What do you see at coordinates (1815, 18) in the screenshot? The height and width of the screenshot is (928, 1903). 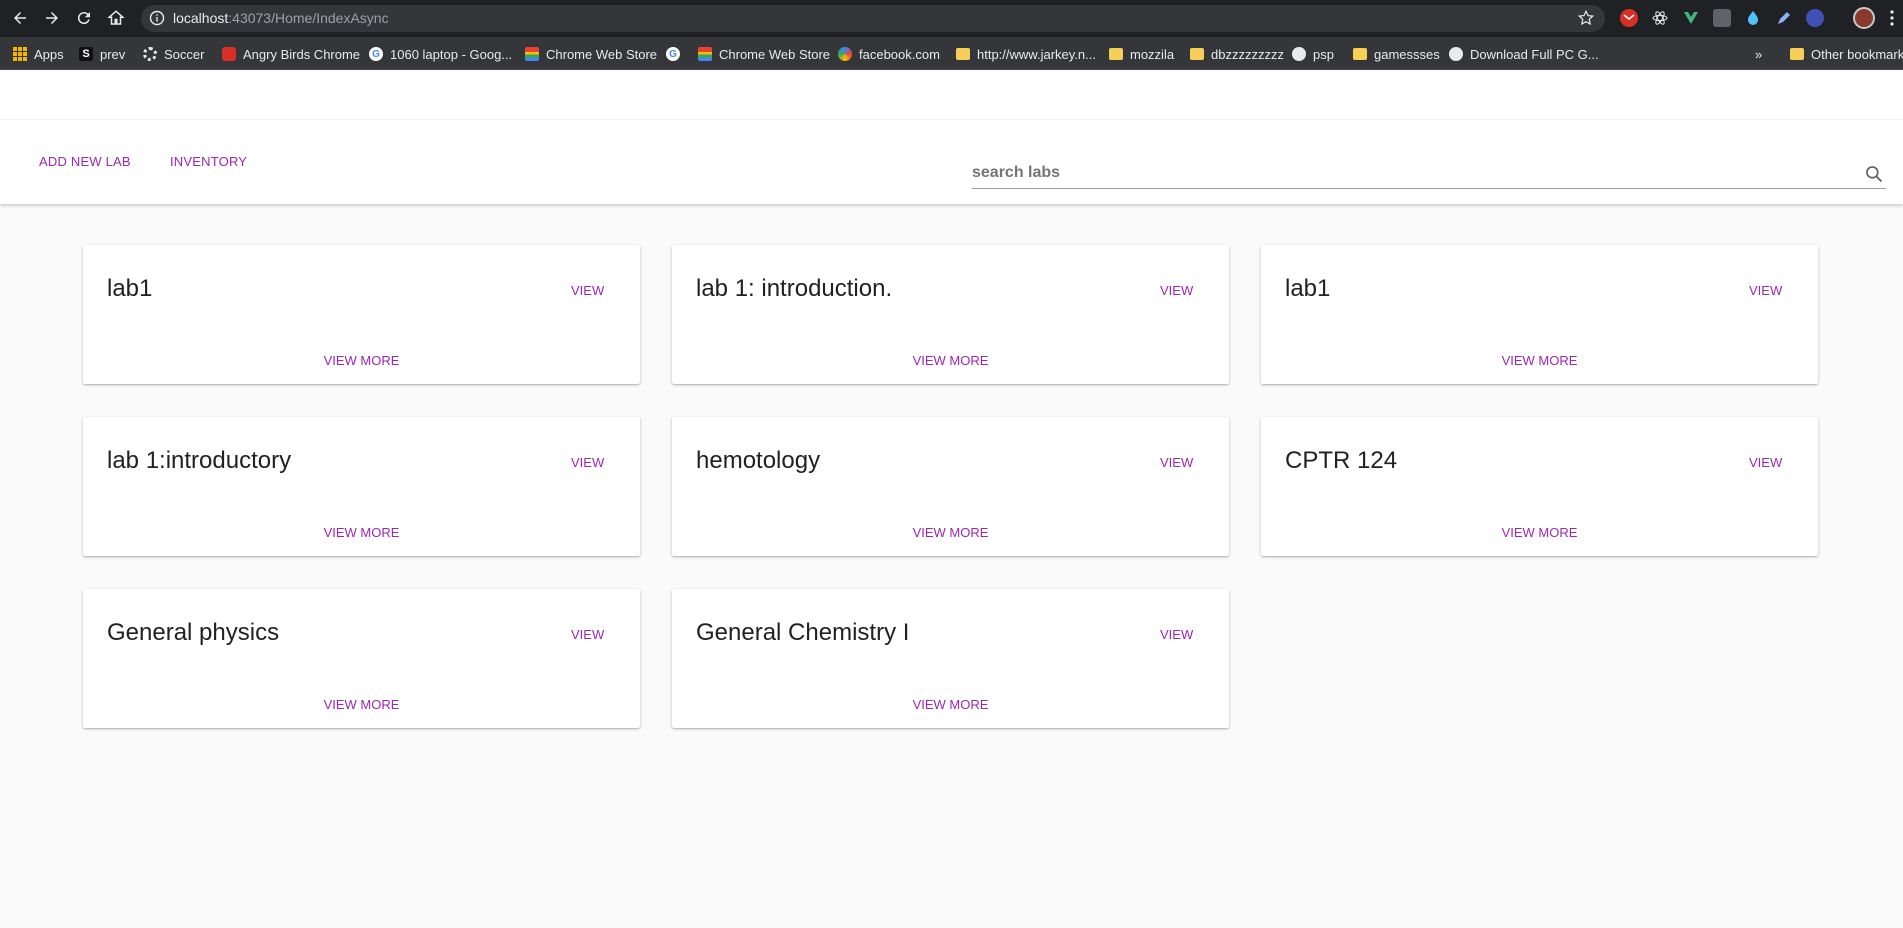 I see `circle-extension-icon` at bounding box center [1815, 18].